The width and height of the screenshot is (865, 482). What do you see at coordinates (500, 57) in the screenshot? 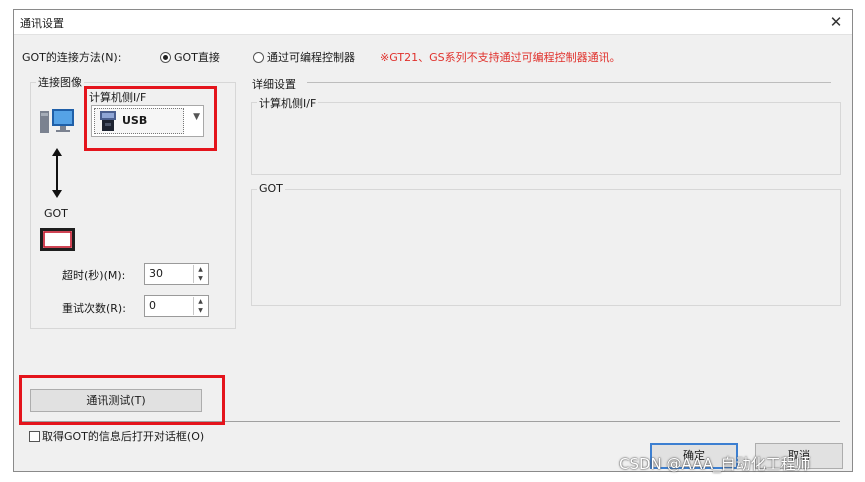
I see `warning-text: ※GT21、GS系列不支持通过可编程控制器通讯。` at bounding box center [500, 57].